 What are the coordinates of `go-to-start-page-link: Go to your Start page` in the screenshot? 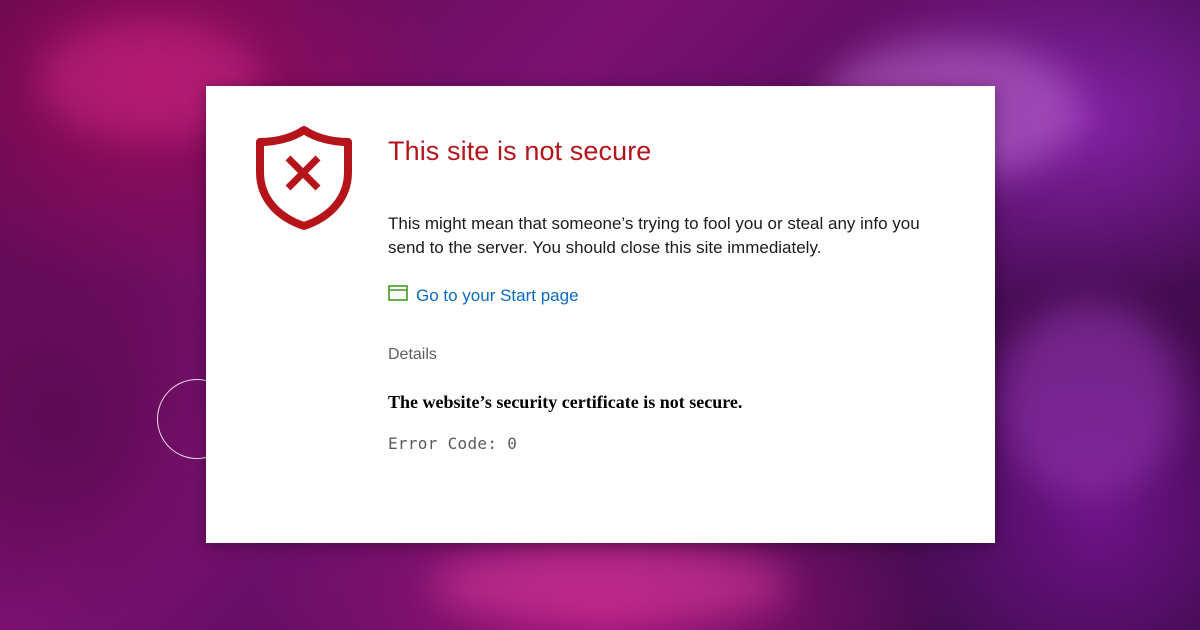 It's located at (483, 295).